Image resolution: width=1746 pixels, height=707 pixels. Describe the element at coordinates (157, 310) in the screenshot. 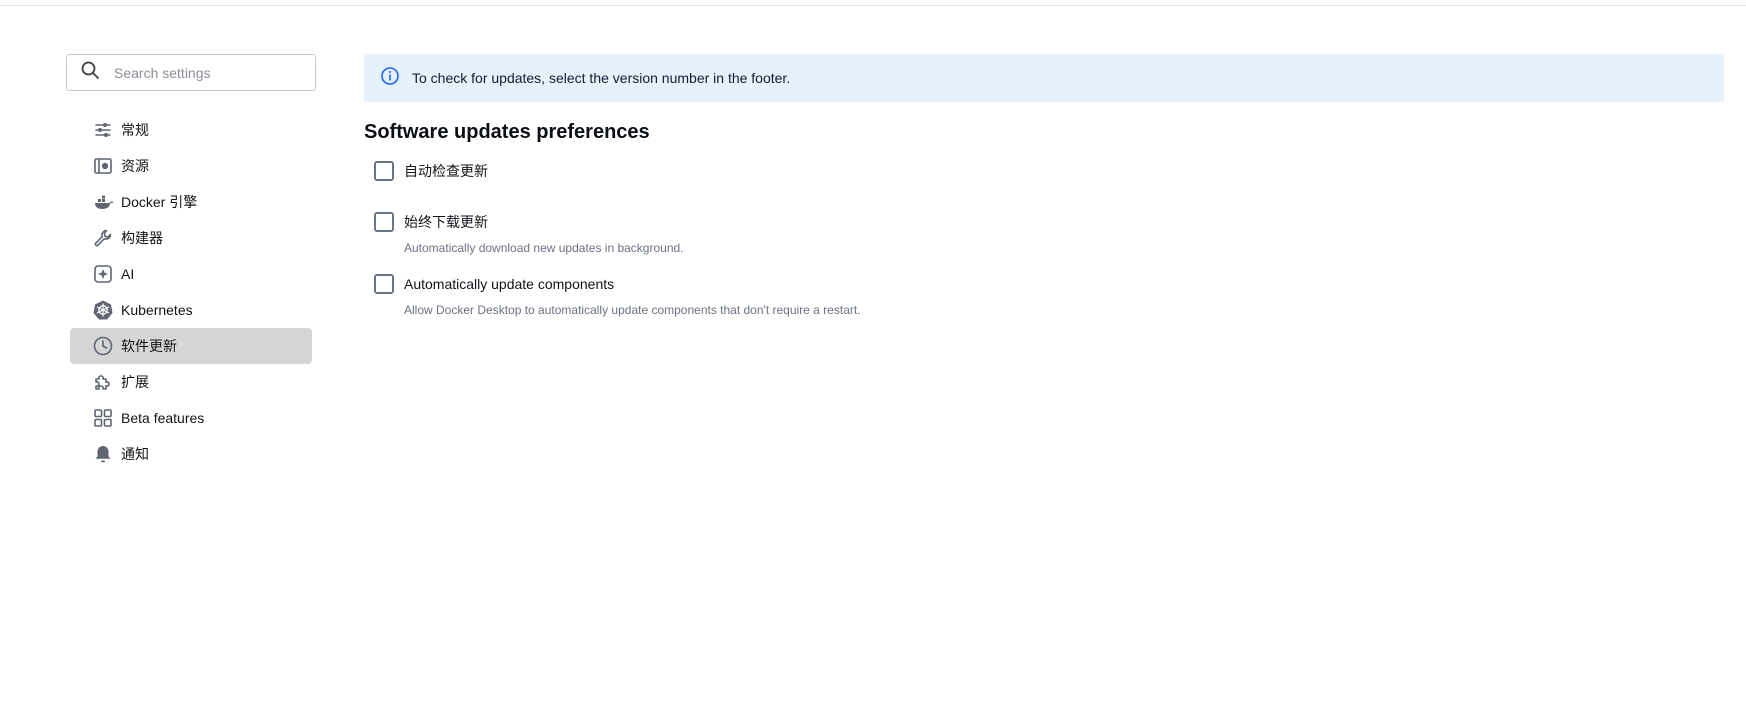

I see `sidebar-item-label: Kubernetes` at that location.